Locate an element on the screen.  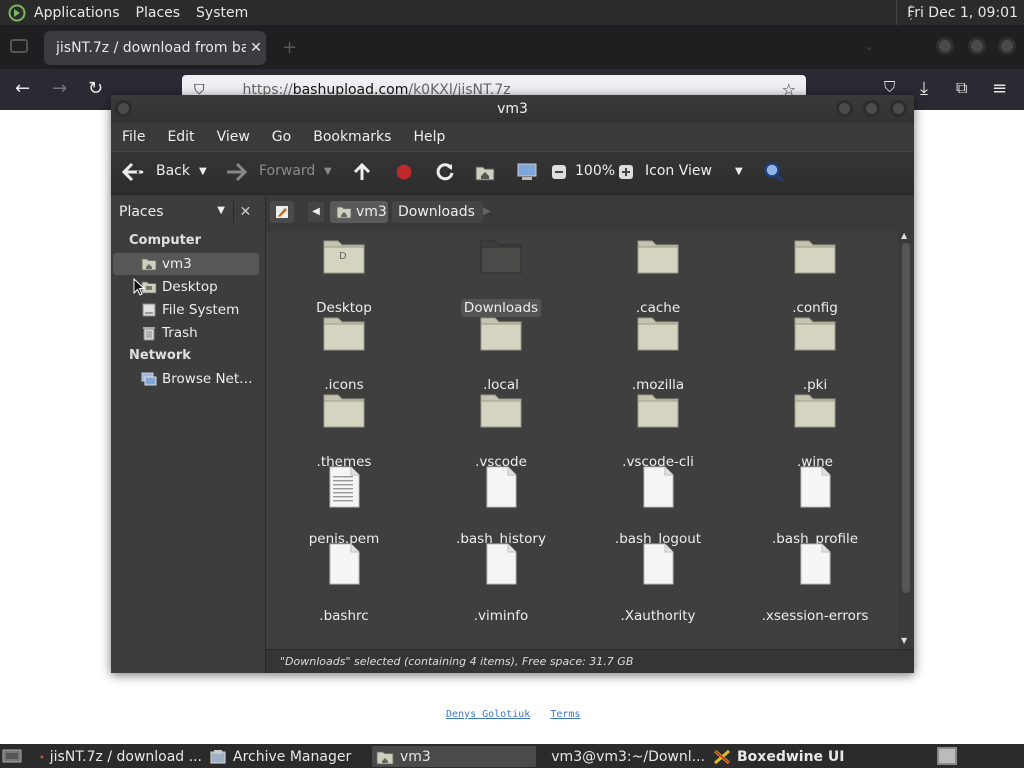
up-arrow-icon is located at coordinates (362, 172).